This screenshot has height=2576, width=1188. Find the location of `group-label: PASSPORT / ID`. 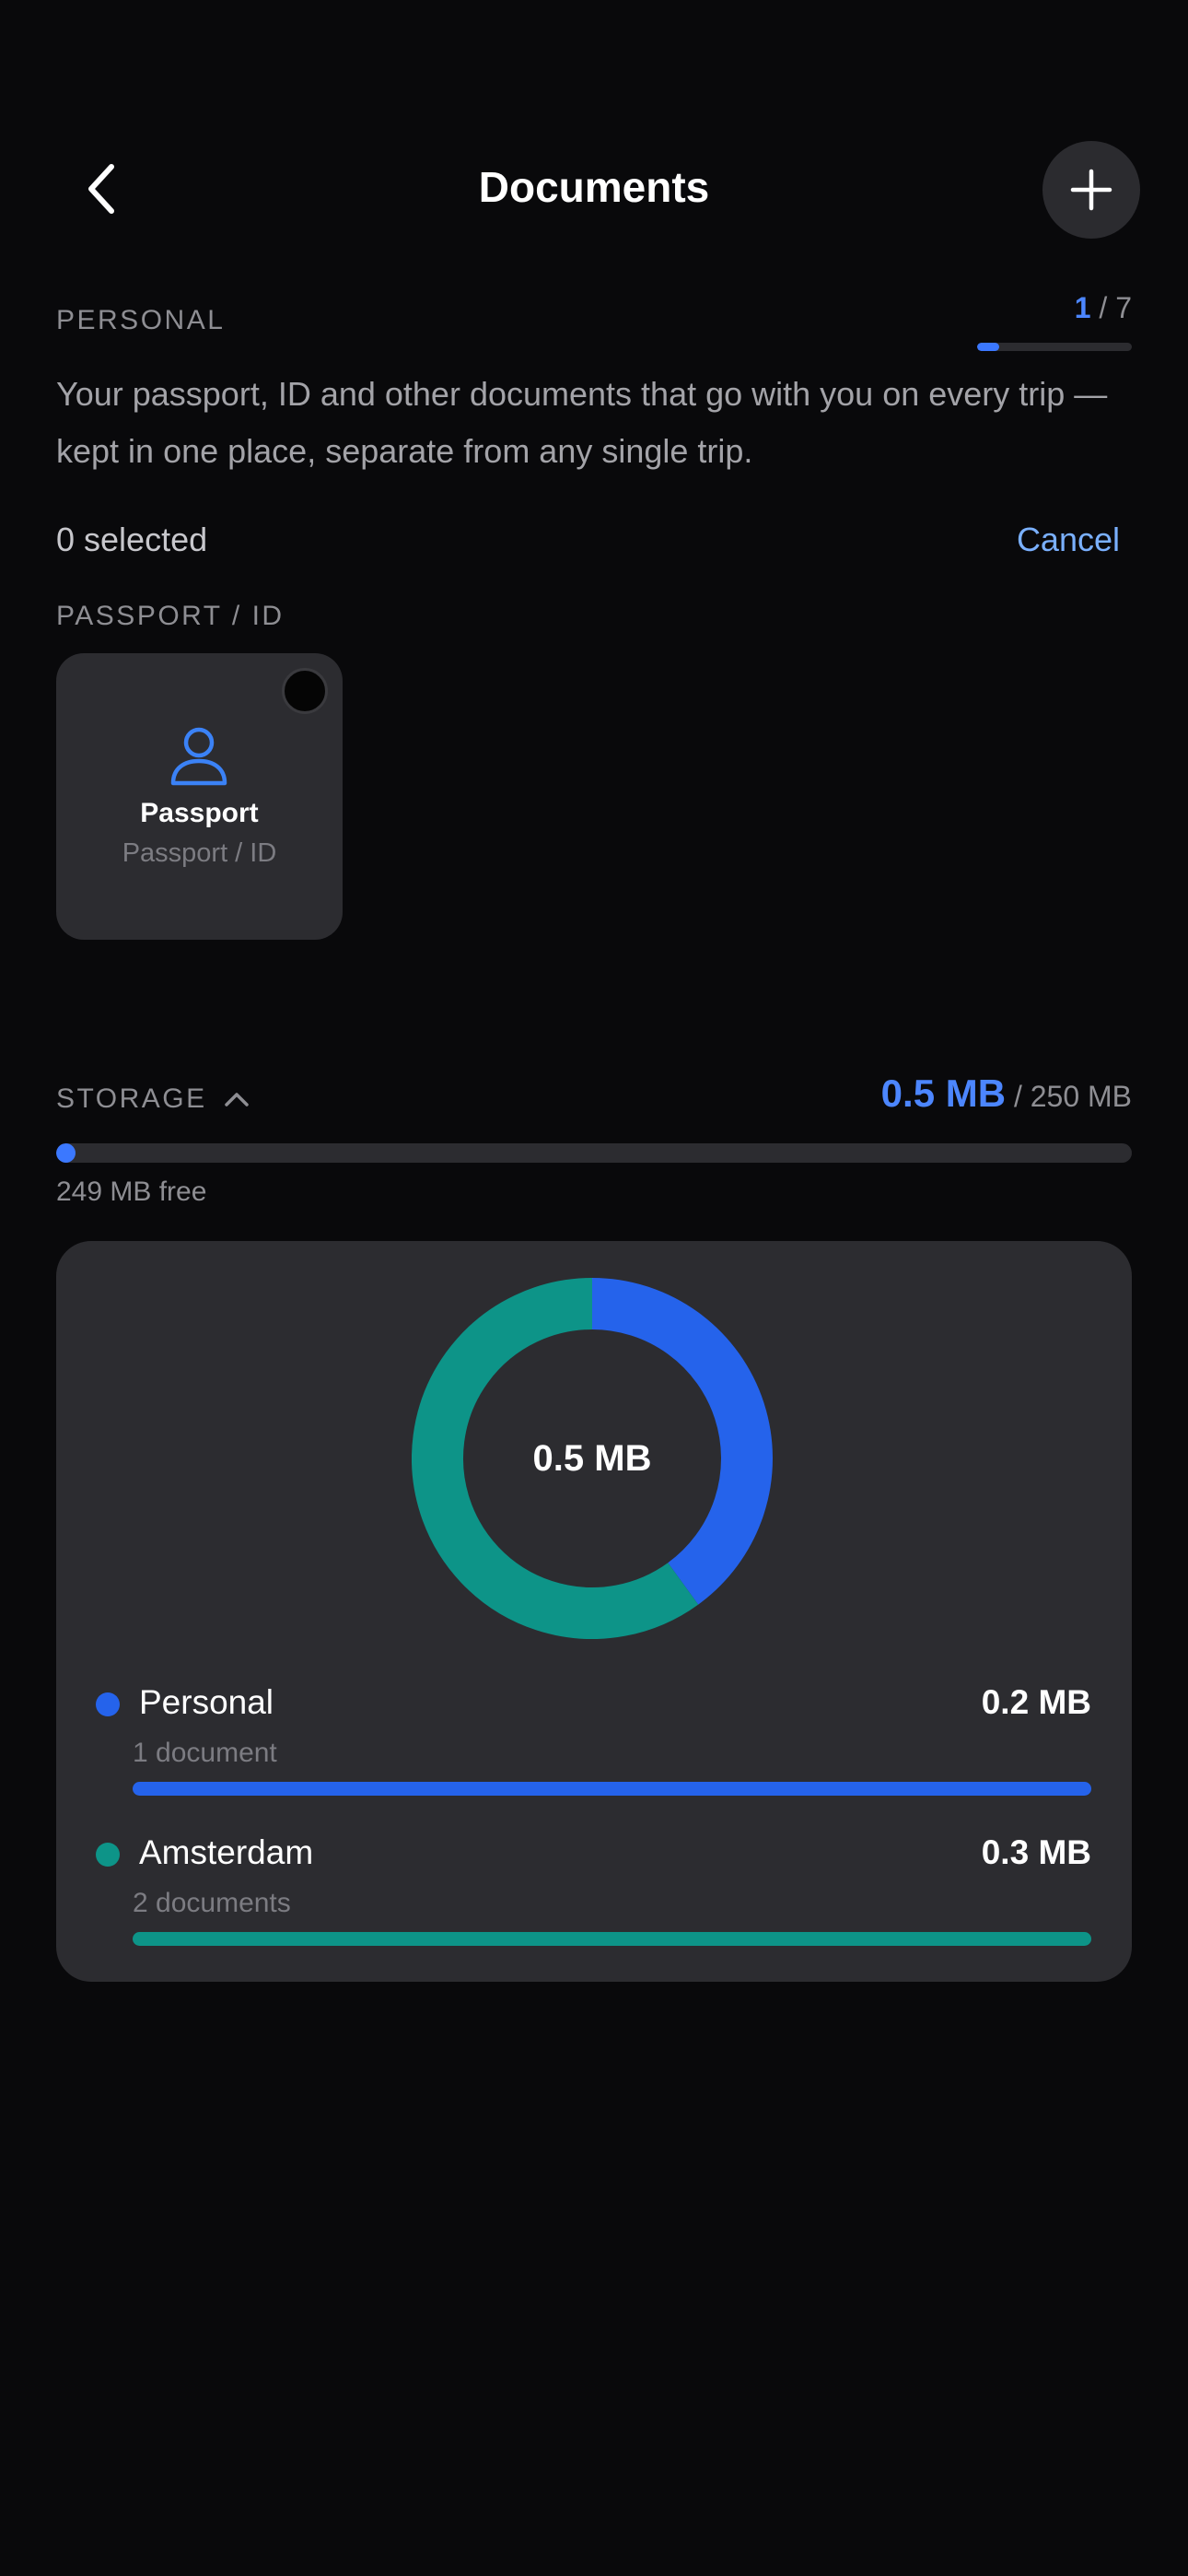

group-label: PASSPORT / ID is located at coordinates (170, 616).